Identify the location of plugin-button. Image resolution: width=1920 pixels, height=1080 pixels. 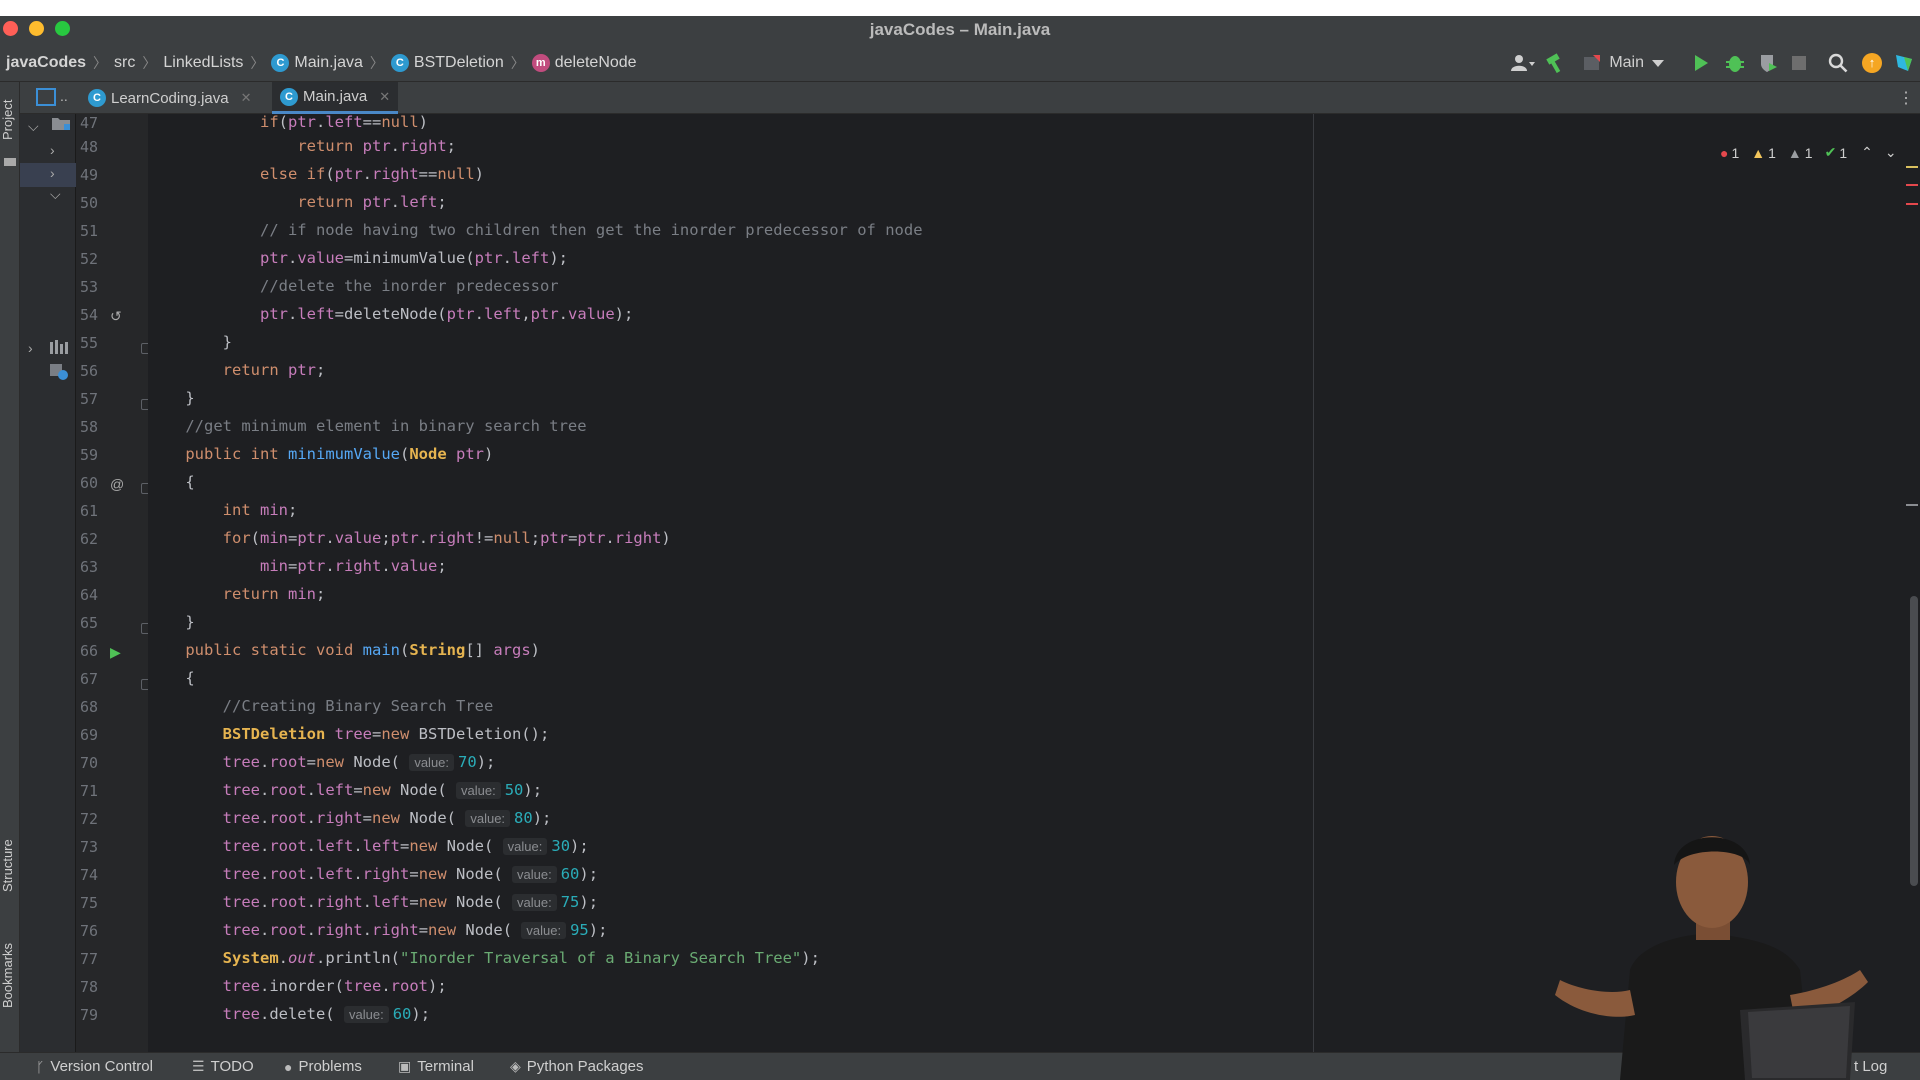
(1904, 63).